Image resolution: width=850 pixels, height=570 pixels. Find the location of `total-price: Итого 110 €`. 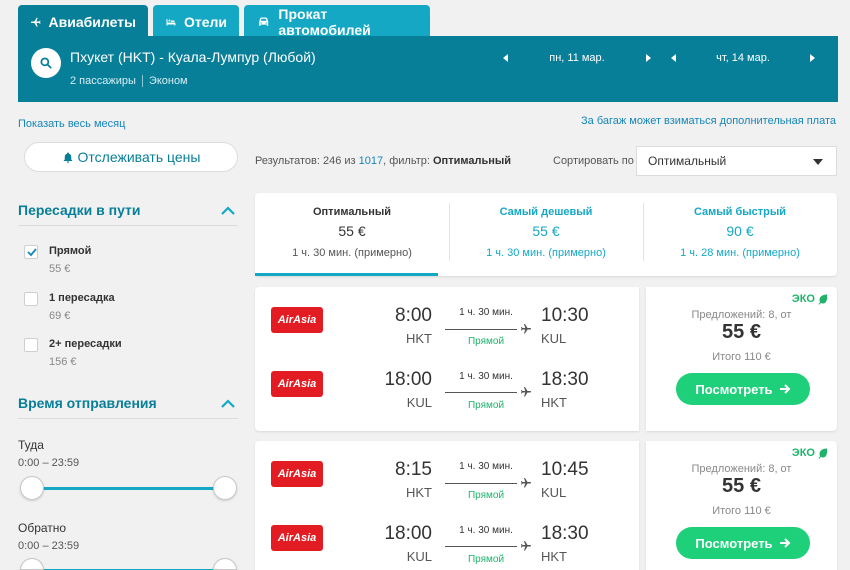

total-price: Итого 110 € is located at coordinates (741, 511).